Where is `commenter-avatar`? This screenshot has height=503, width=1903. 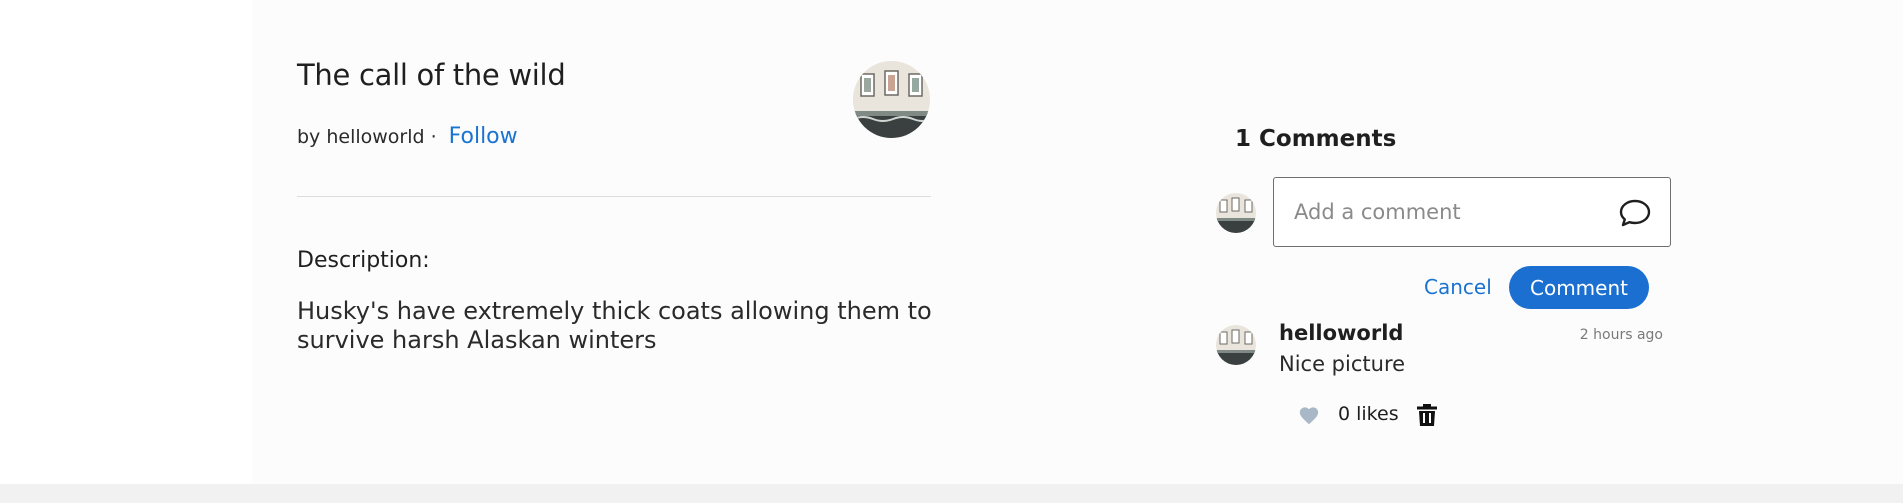 commenter-avatar is located at coordinates (1236, 345).